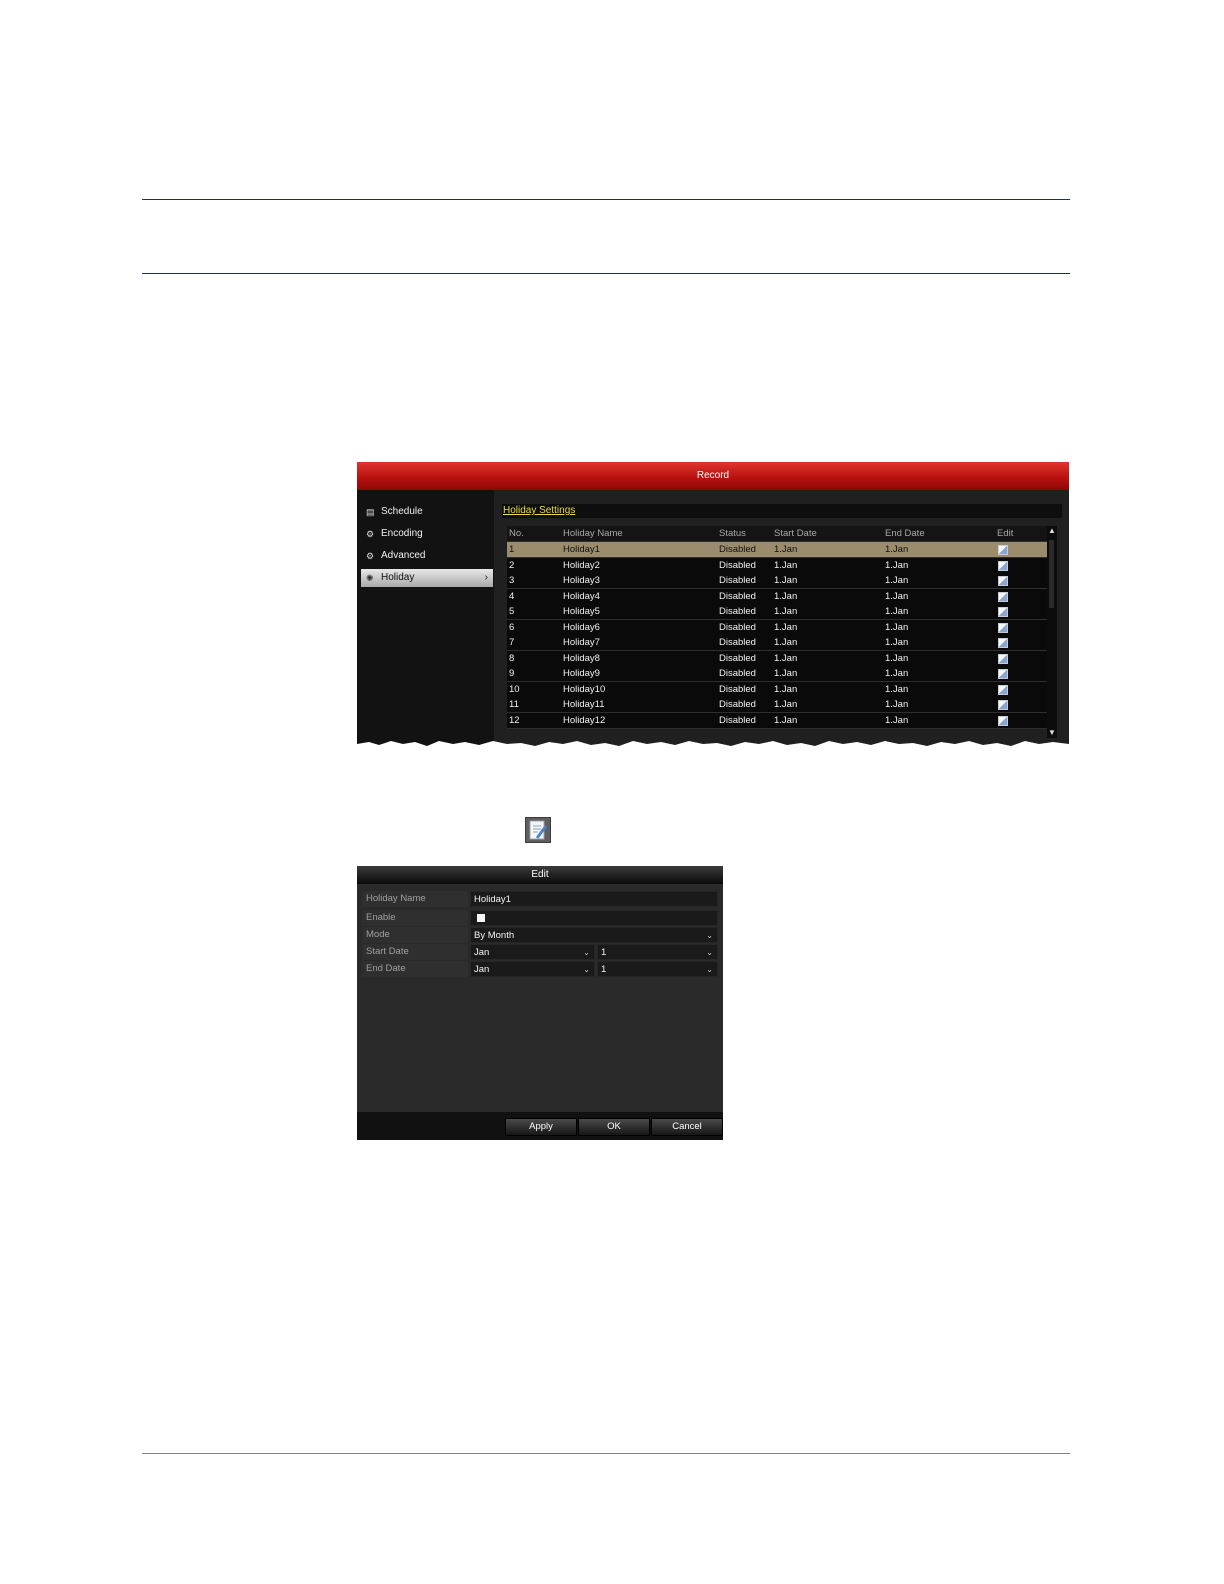 This screenshot has width=1224, height=1584. What do you see at coordinates (532, 952) in the screenshot?
I see `start-month-select: Jan ⌄` at bounding box center [532, 952].